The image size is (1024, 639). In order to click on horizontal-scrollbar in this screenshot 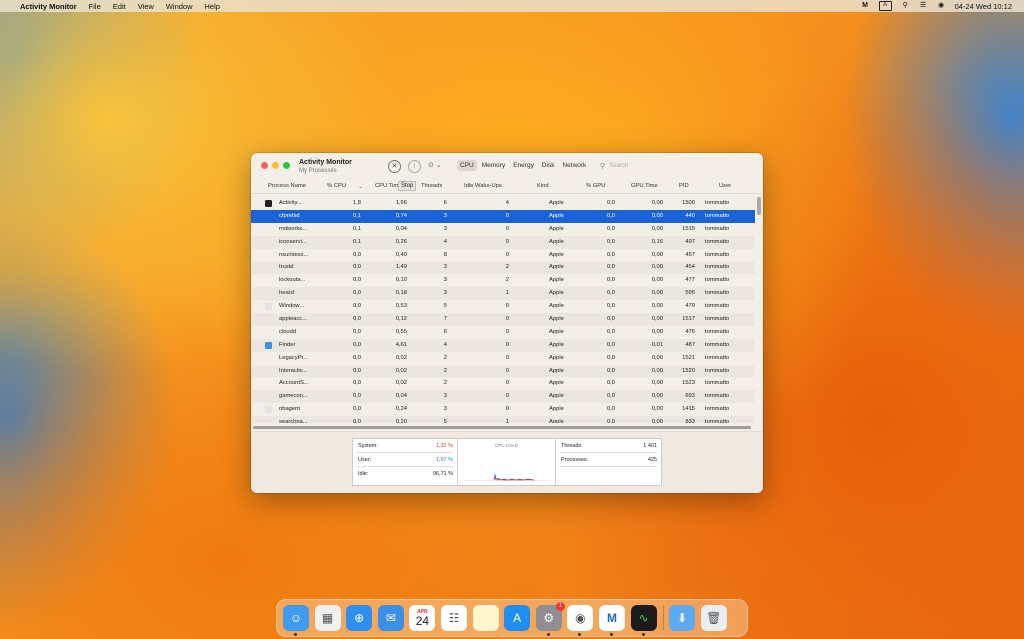, I will do `click(502, 427)`.